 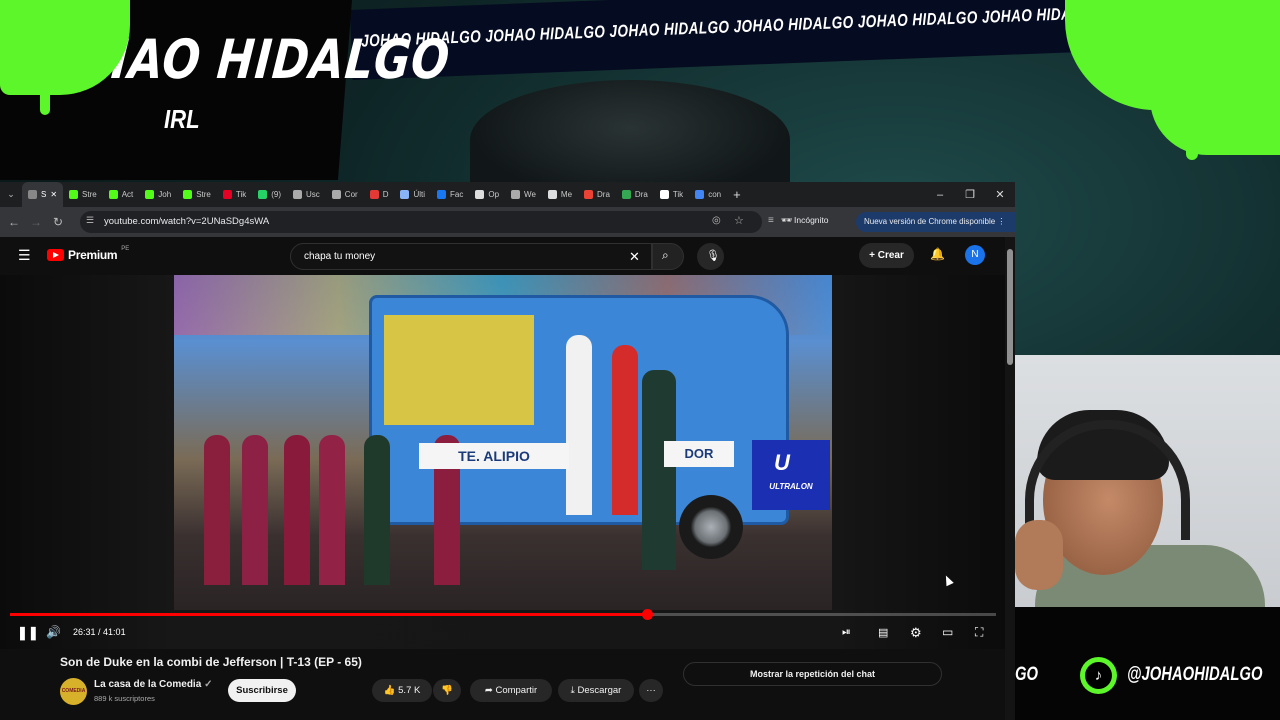 I want to click on tab-search-icon: ⌄, so click(x=11, y=194).